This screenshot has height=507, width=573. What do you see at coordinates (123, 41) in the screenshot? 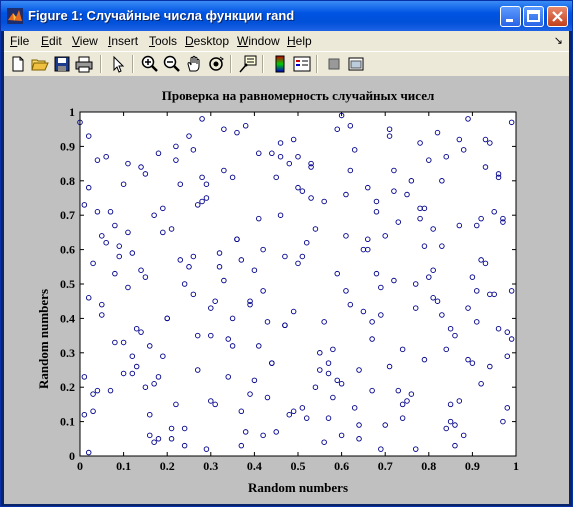
I see `menu-insert: Insert` at bounding box center [123, 41].